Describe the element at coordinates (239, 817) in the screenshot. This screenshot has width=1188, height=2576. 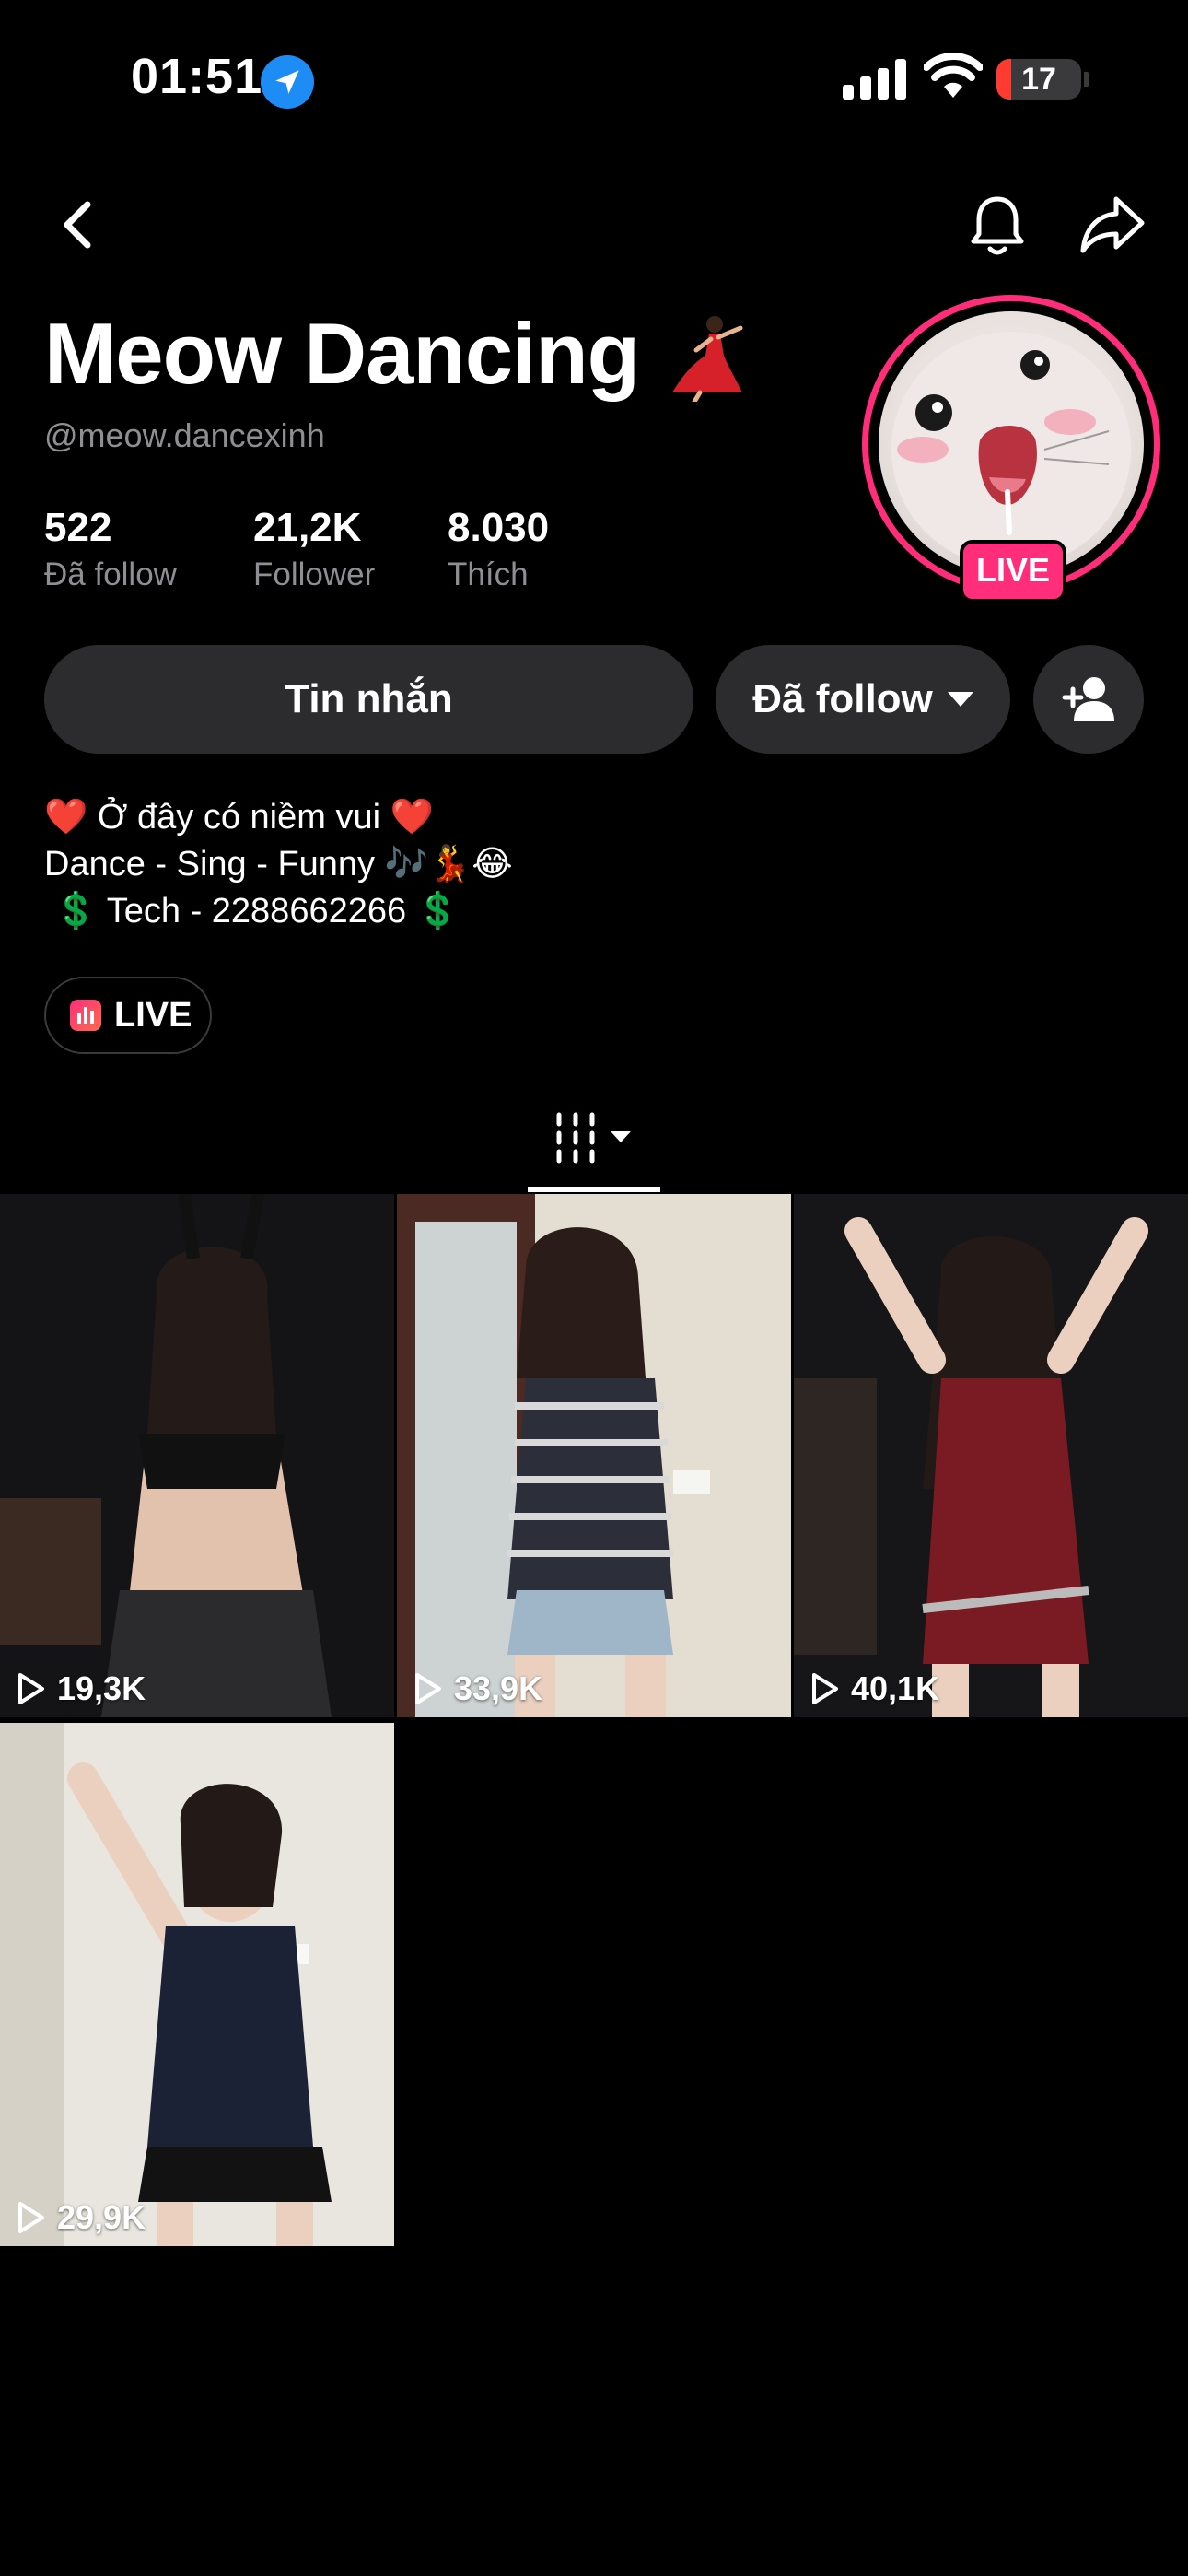
I see `bio-line-1: ❤️ Ở đây có niềm vui ❤️` at that location.